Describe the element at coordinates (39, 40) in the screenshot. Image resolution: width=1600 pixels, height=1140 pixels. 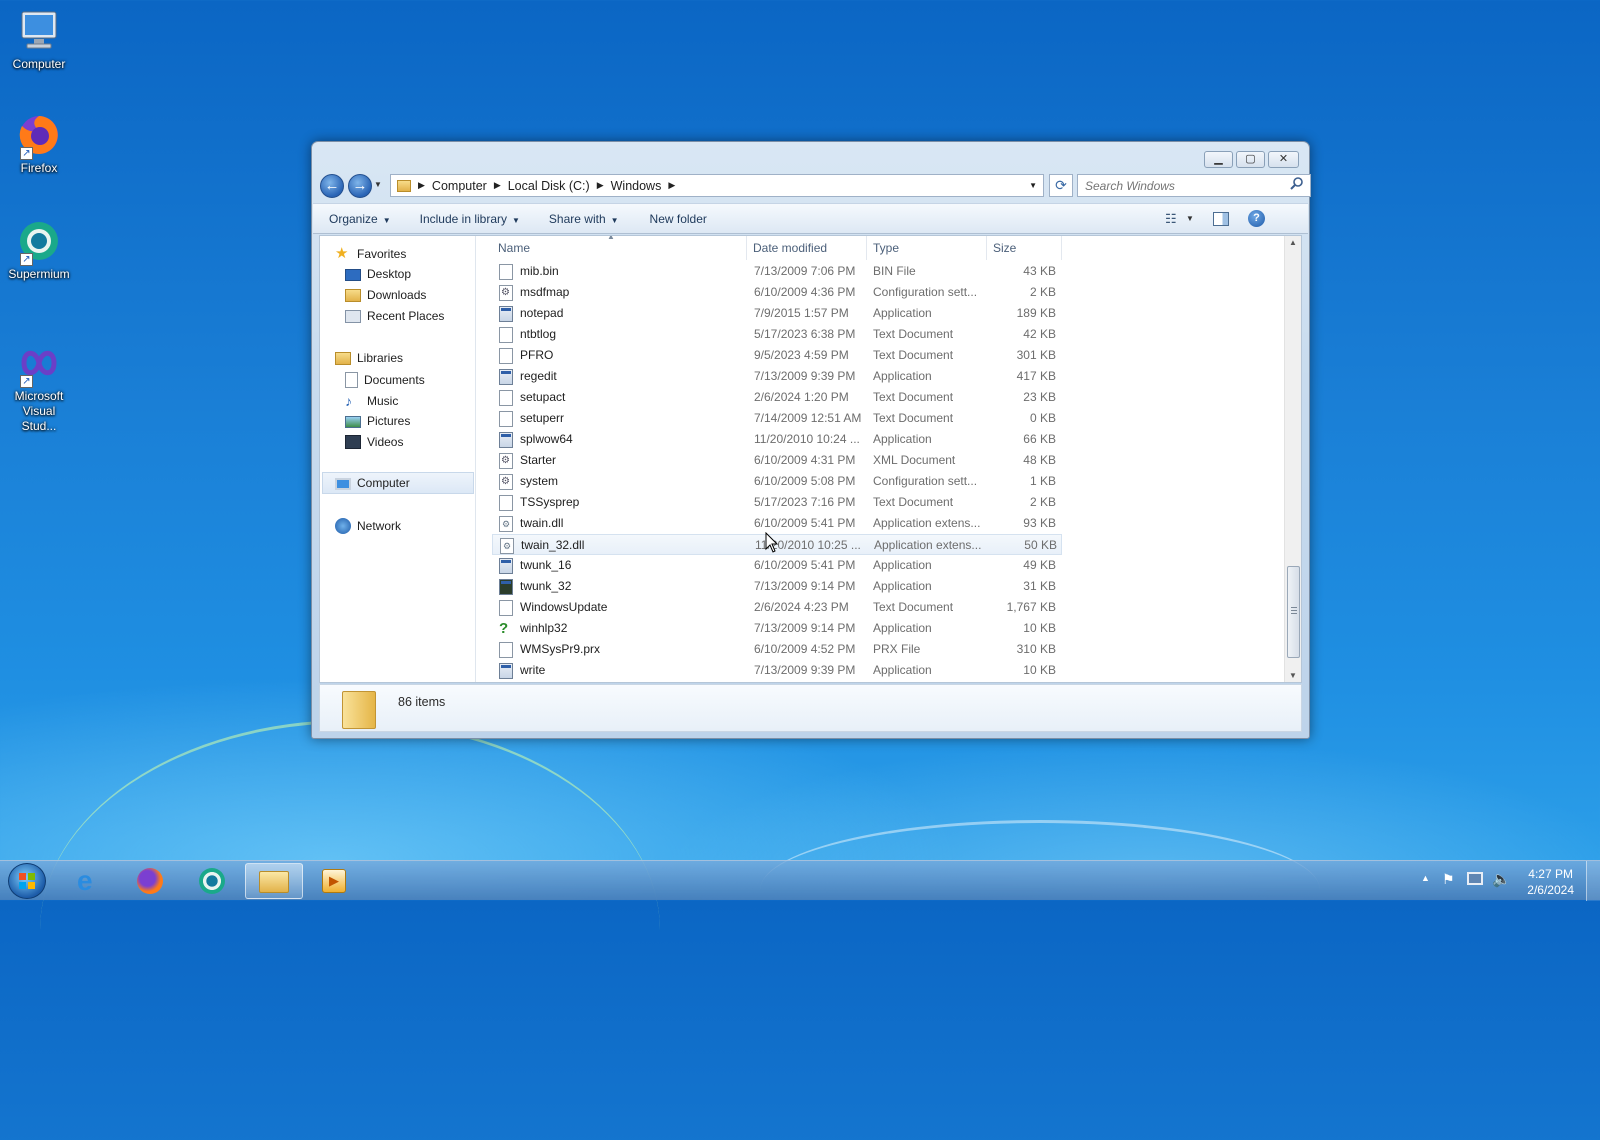
I see `desktop-icon-computer: Computer` at that location.